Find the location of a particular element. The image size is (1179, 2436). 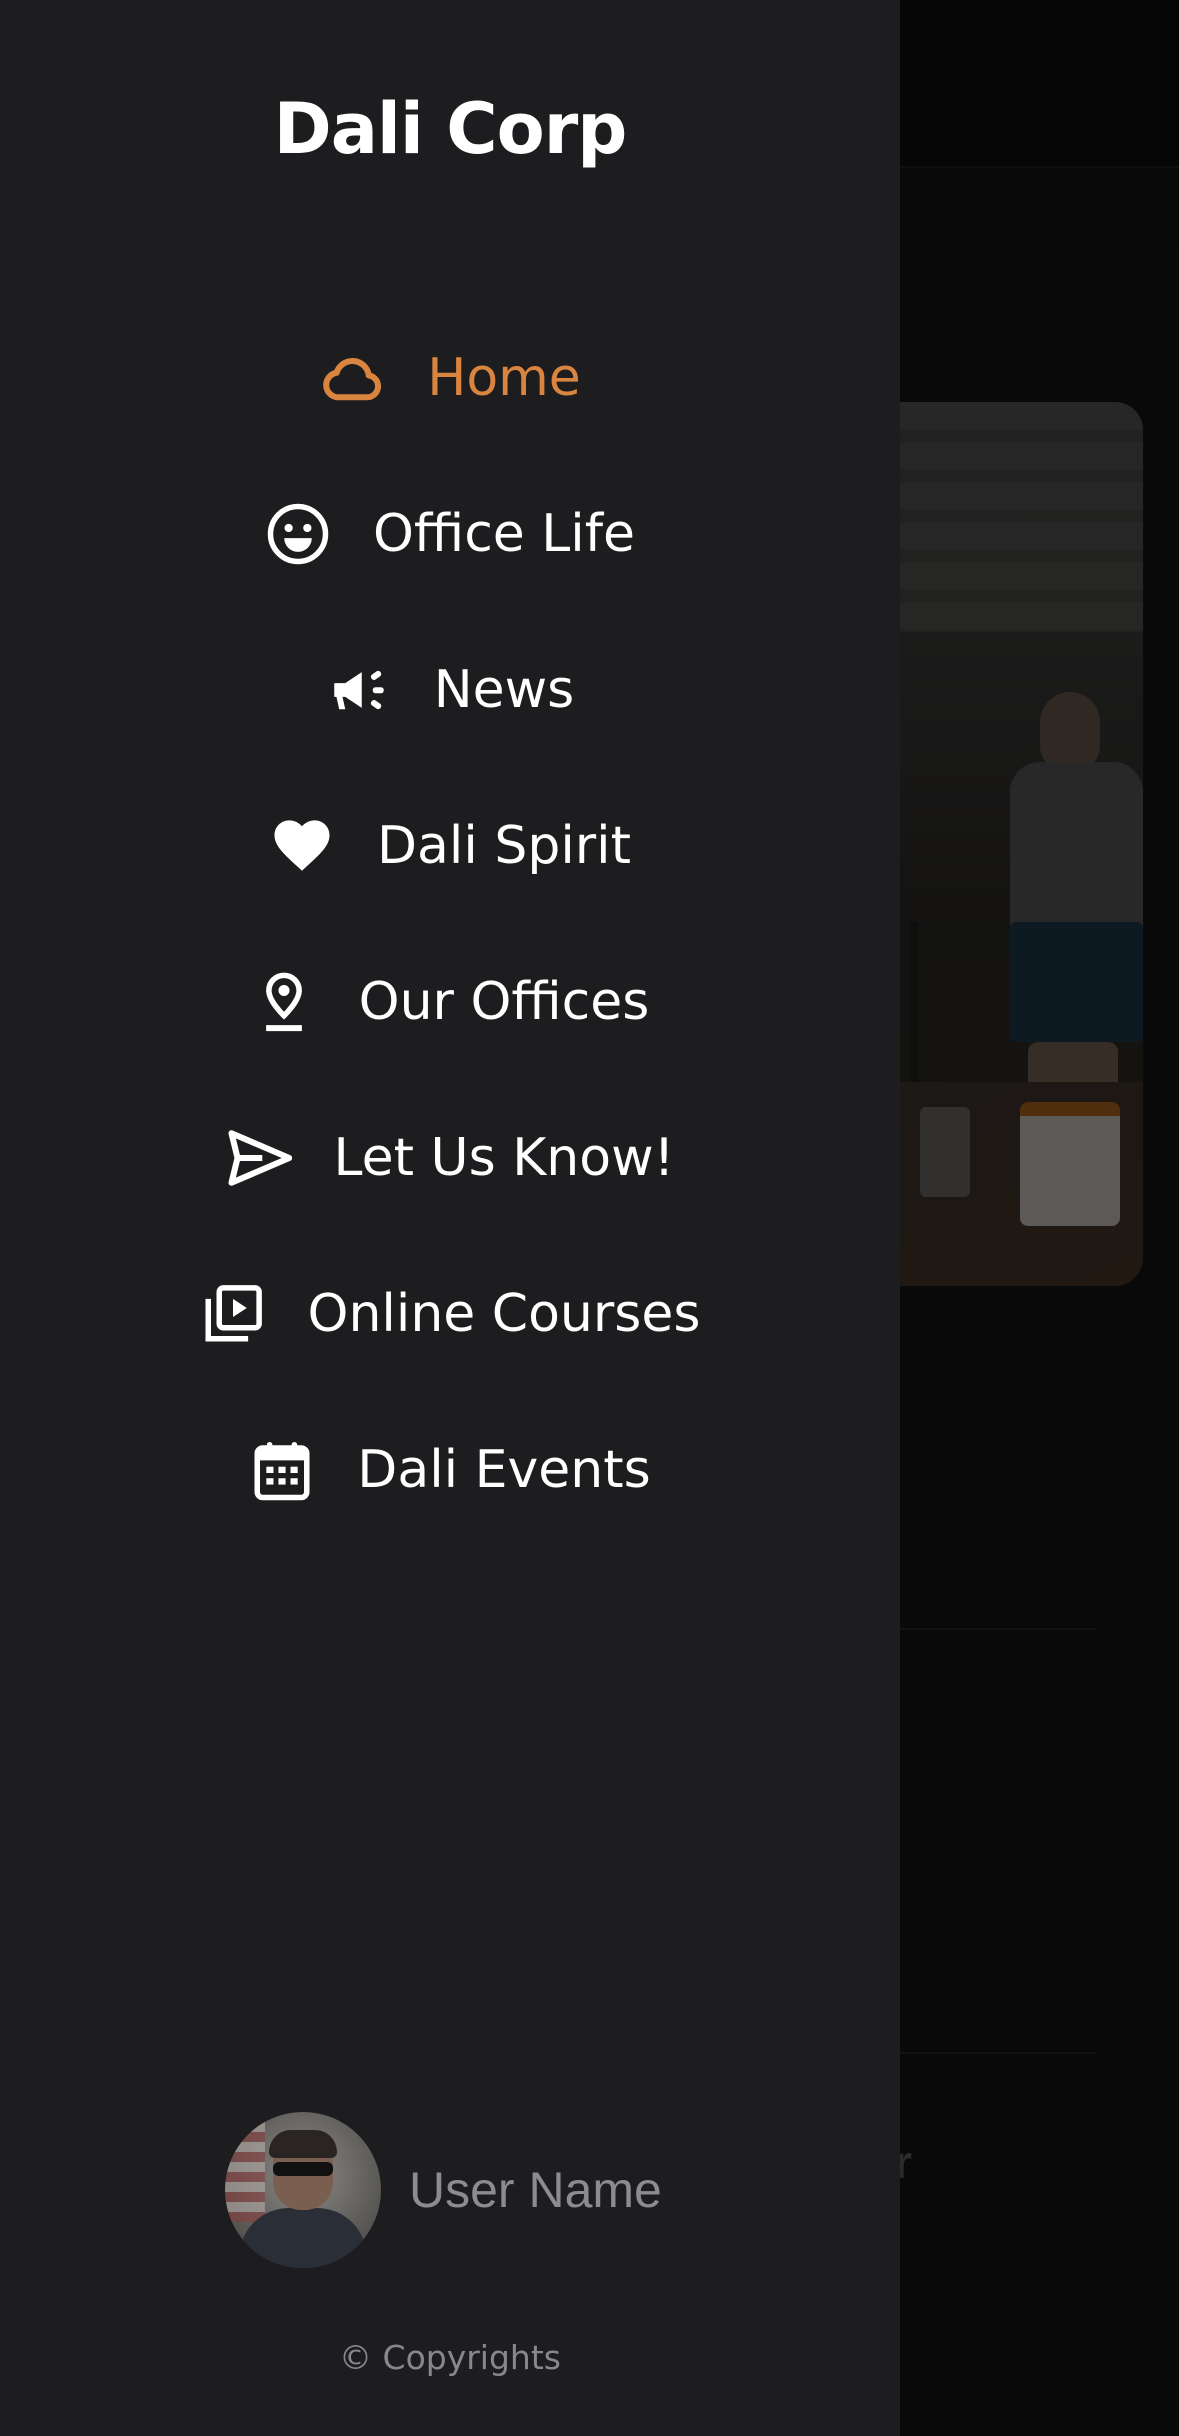

menu-item-dali-events: Dali Events is located at coordinates (450, 1470).